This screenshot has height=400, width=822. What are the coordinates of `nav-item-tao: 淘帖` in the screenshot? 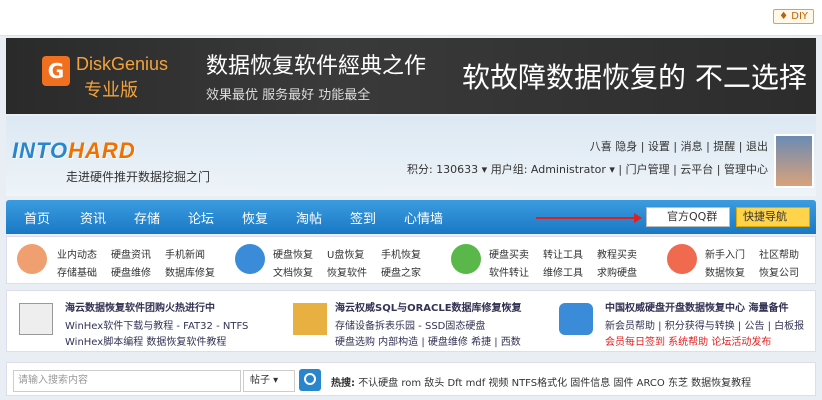 It's located at (309, 217).